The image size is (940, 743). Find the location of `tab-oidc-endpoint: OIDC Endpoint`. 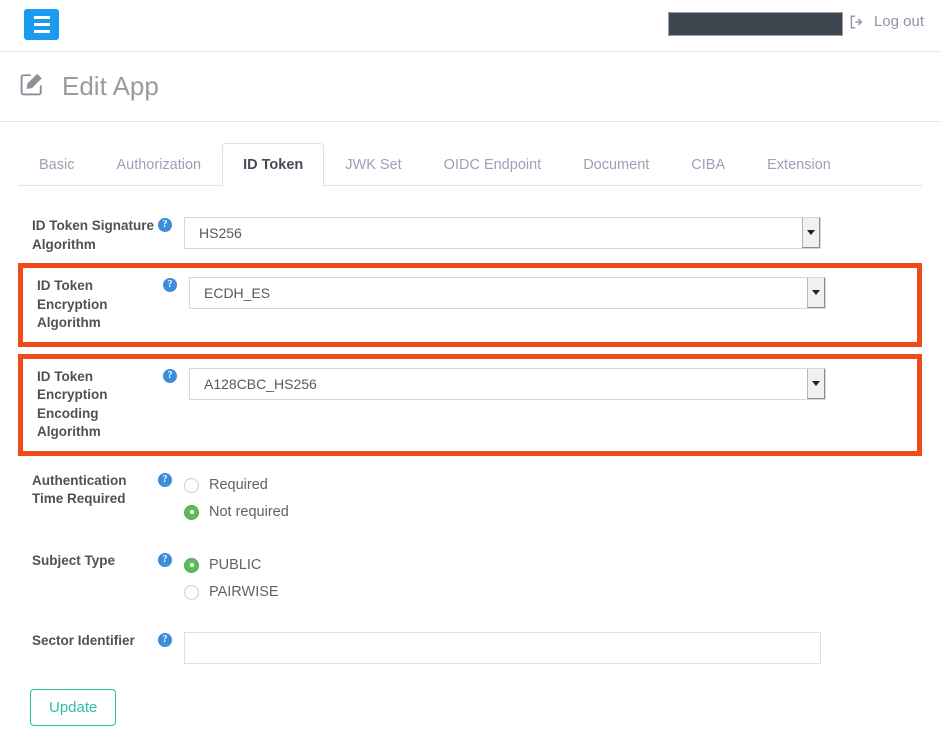

tab-oidc-endpoint: OIDC Endpoint is located at coordinates (493, 164).